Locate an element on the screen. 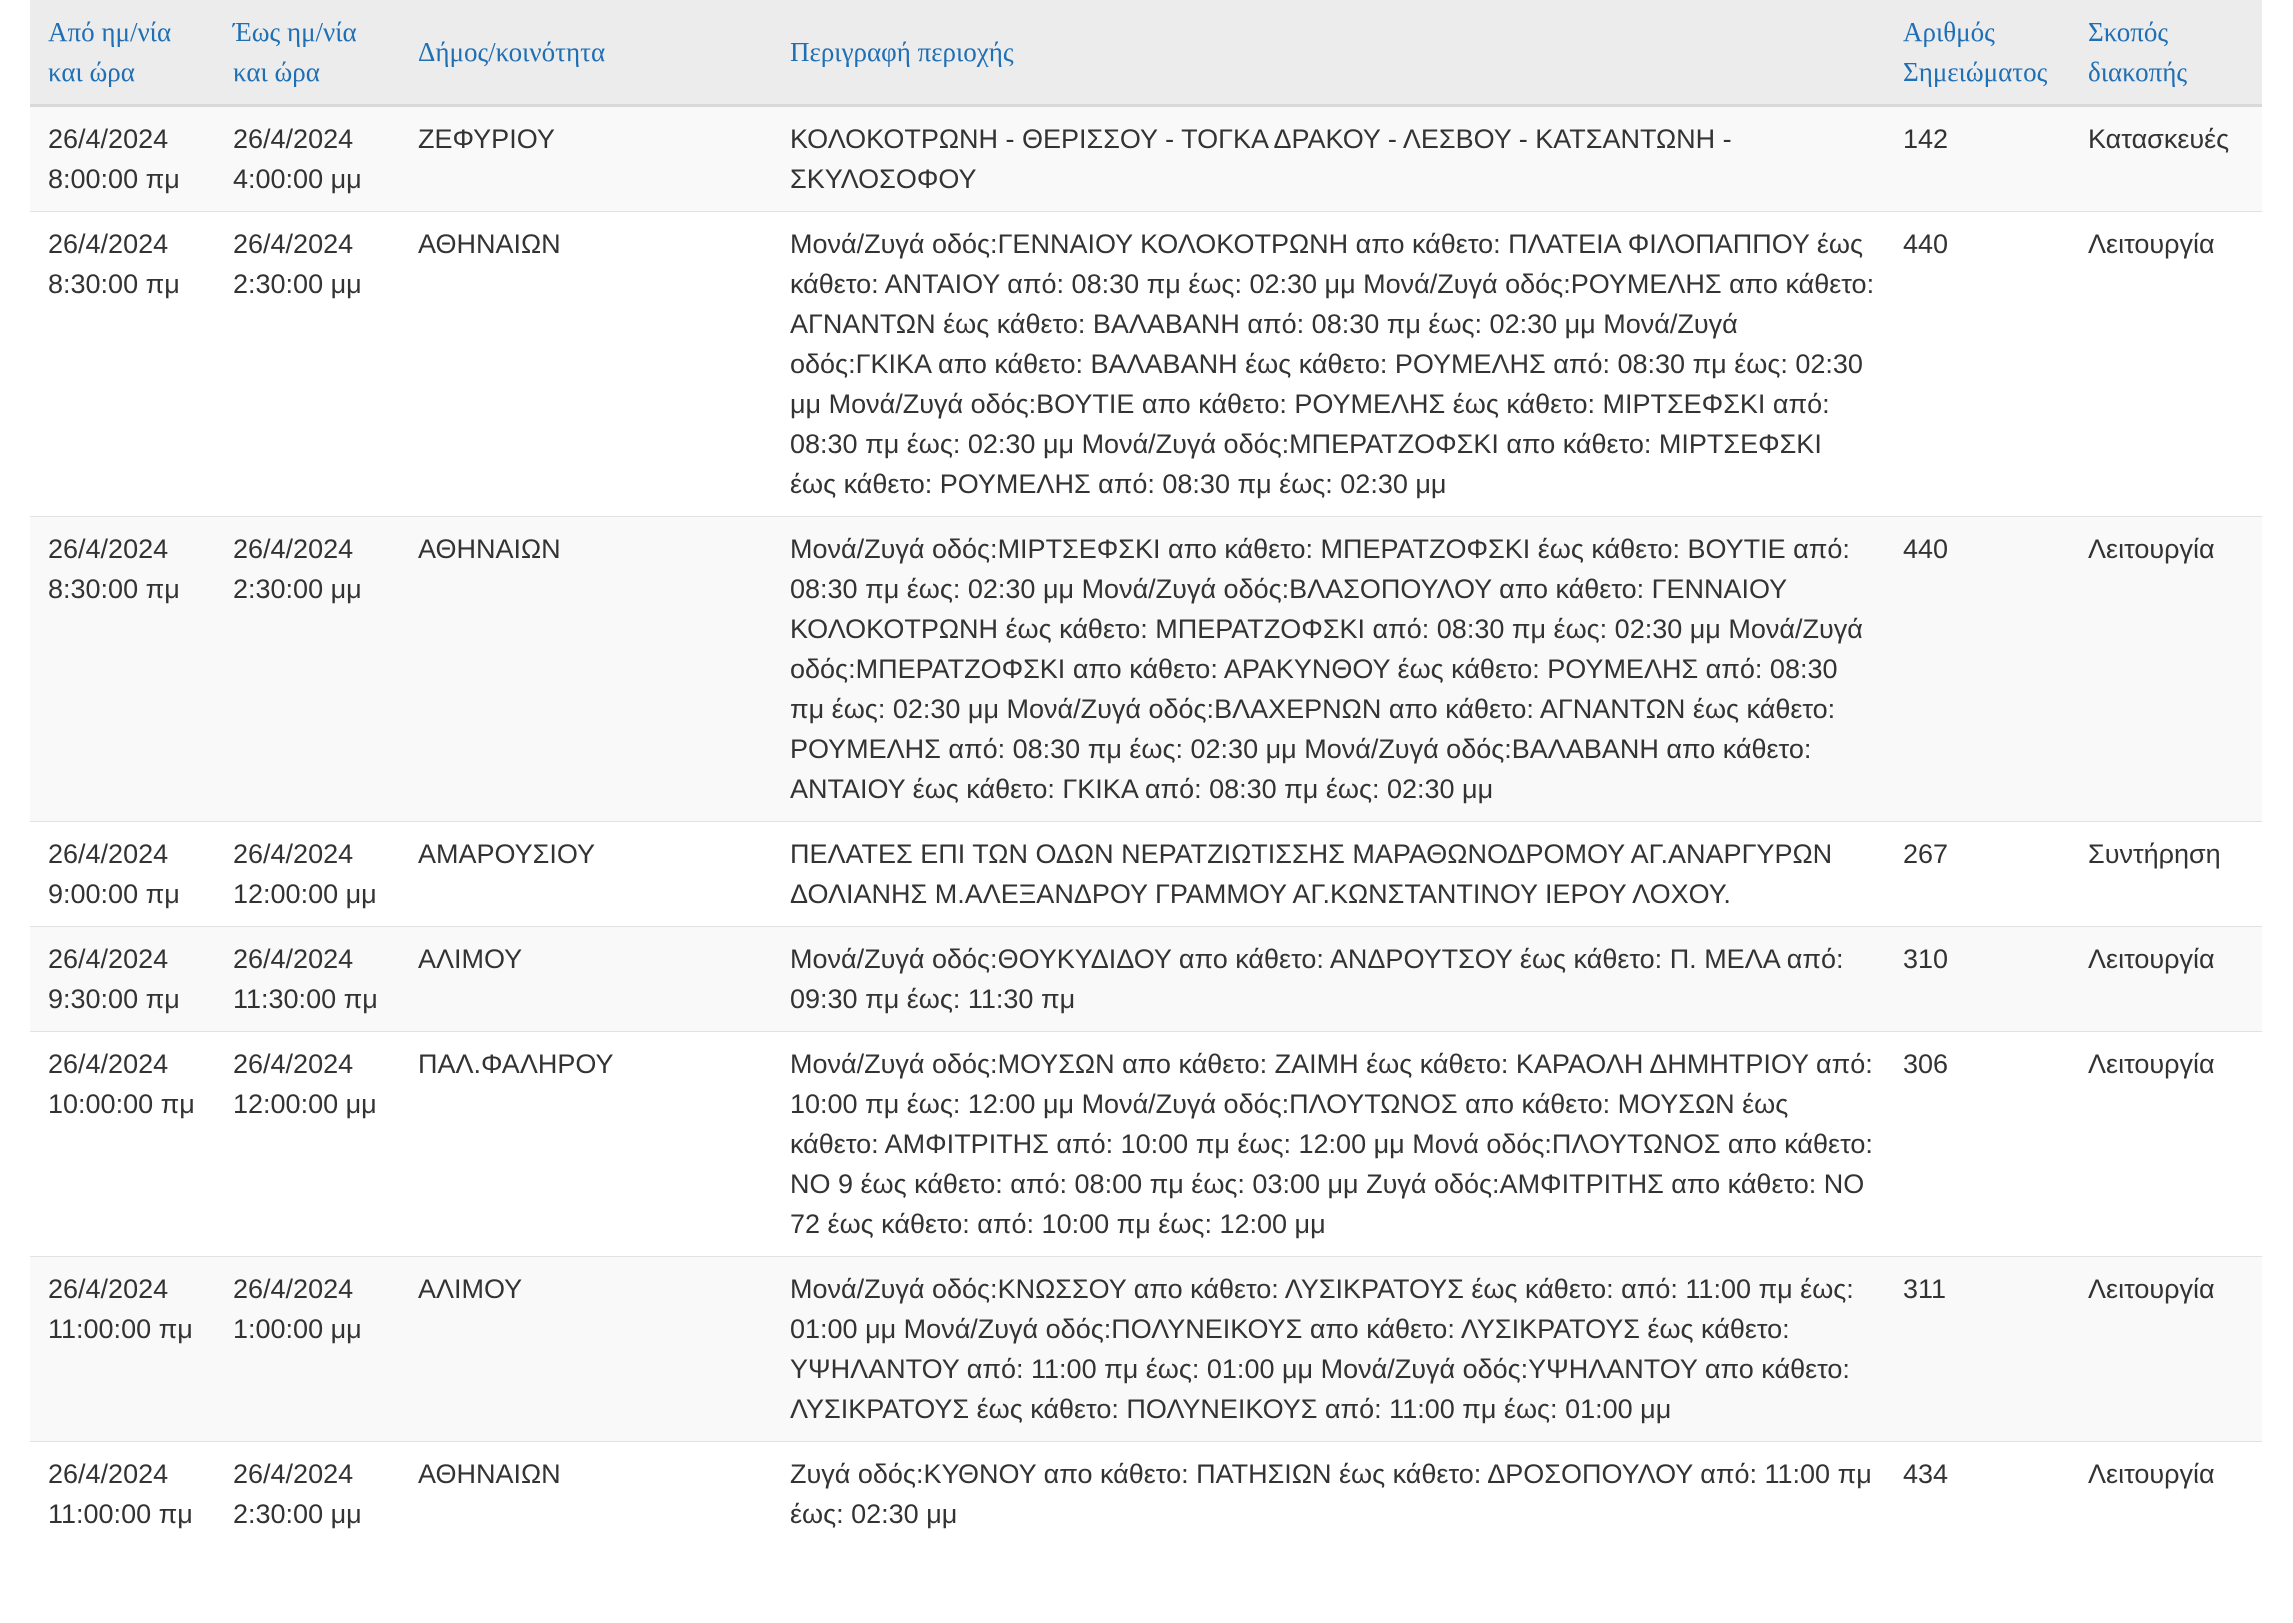 The image size is (2293, 1623). cell-number: 310 is located at coordinates (1977, 979).